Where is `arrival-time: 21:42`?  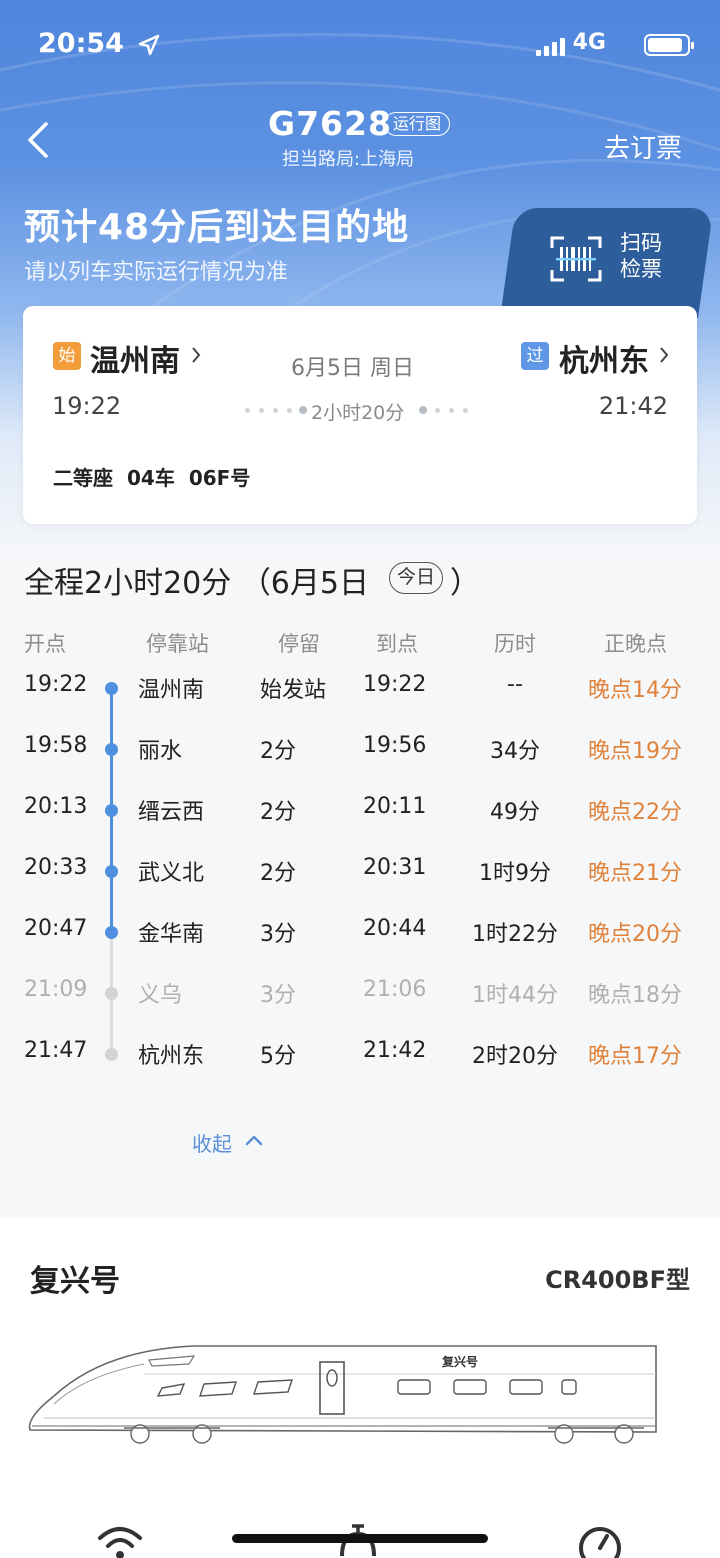 arrival-time: 21:42 is located at coordinates (633, 406).